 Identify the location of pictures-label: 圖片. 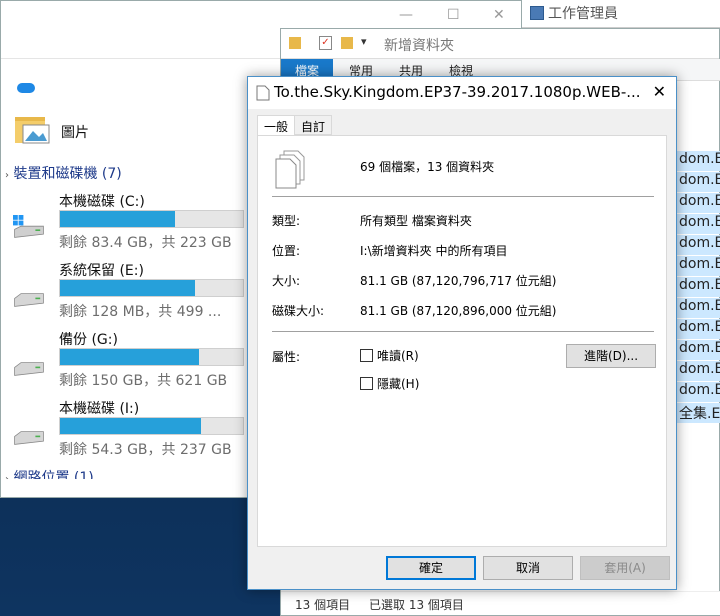
(75, 132).